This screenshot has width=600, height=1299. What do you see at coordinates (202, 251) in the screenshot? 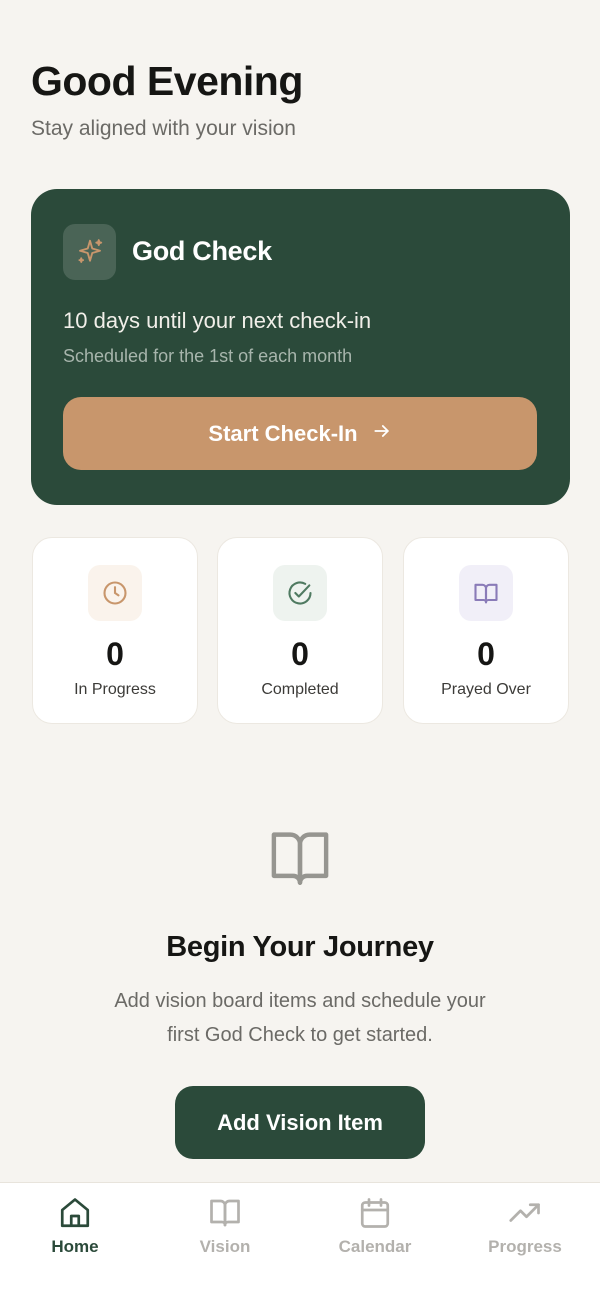
I see `god-check-title: God Check` at bounding box center [202, 251].